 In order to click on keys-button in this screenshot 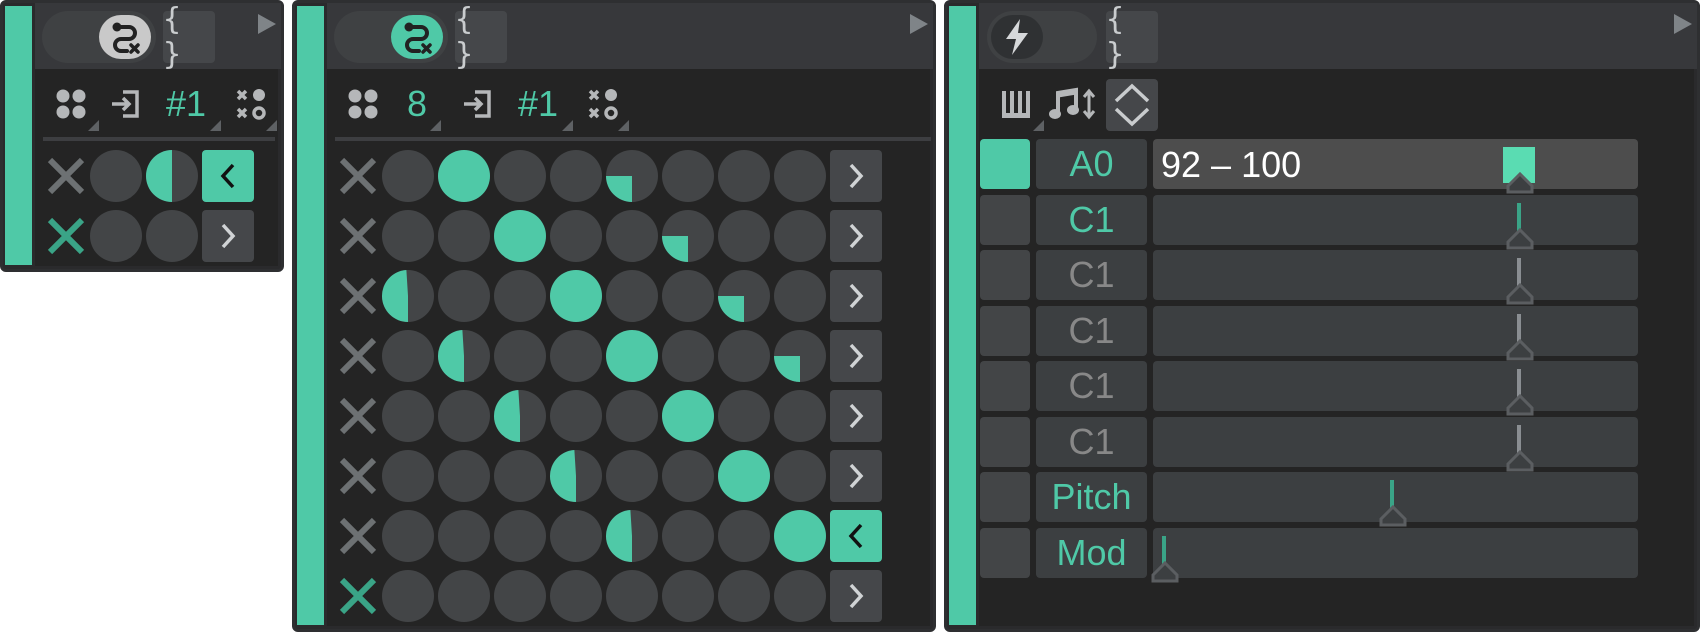, I will do `click(1019, 105)`.